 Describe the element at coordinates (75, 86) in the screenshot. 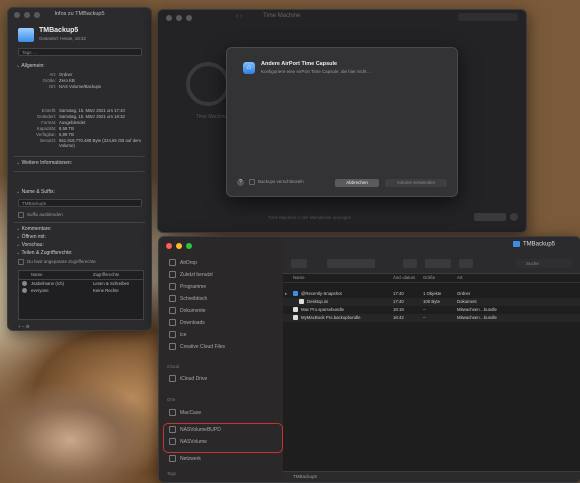

I see `kv-row: Ort: NAS Volume/Backups` at that location.